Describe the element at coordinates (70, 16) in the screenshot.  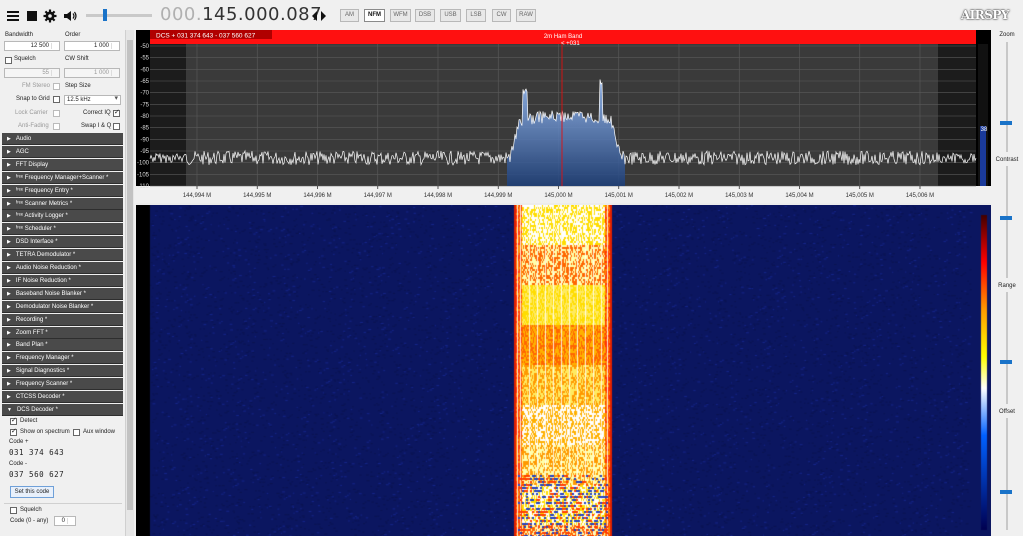
I see `speaker-icon` at that location.